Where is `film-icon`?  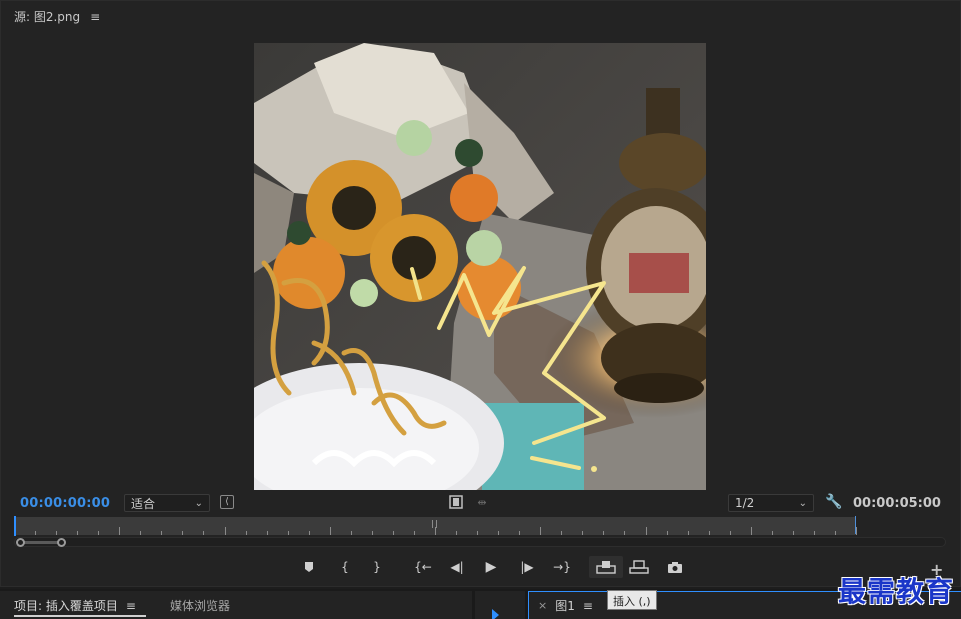
film-icon is located at coordinates (456, 502).